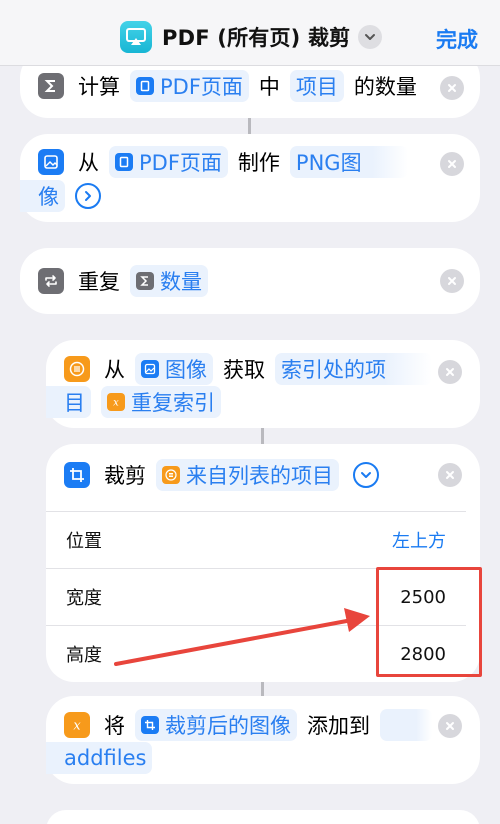  Describe the element at coordinates (84, 541) in the screenshot. I see `position-label: 位置` at that location.